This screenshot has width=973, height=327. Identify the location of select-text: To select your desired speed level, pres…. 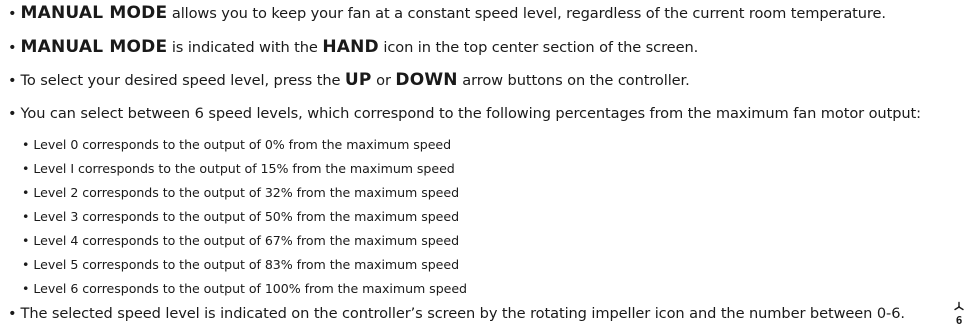
(182, 80).